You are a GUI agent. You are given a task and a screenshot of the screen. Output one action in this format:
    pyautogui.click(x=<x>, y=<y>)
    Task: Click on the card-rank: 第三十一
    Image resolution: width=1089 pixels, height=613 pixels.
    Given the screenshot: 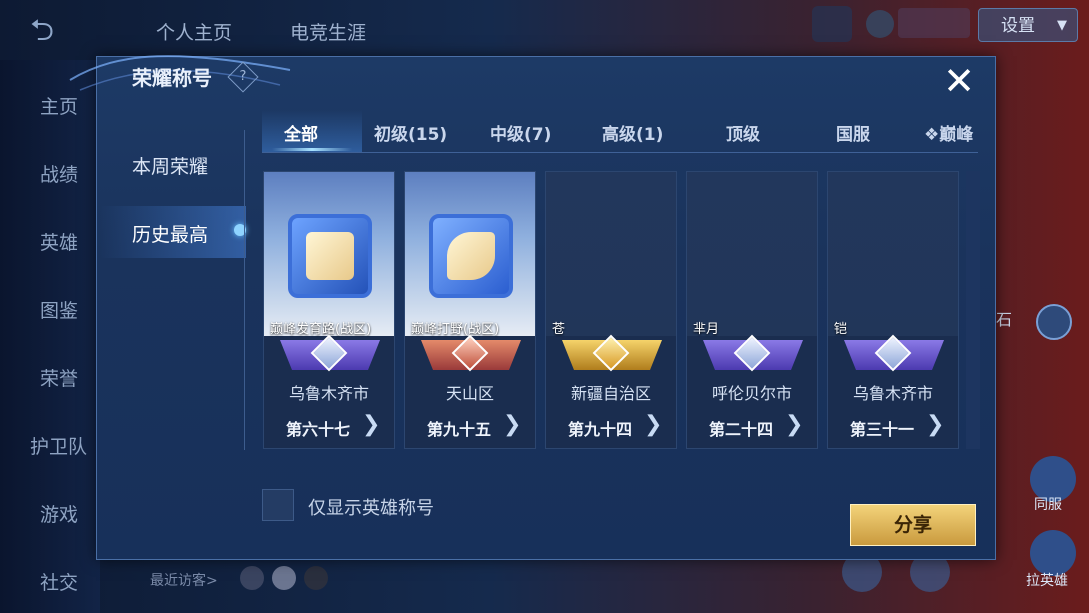 What is the action you would take?
    pyautogui.click(x=882, y=429)
    